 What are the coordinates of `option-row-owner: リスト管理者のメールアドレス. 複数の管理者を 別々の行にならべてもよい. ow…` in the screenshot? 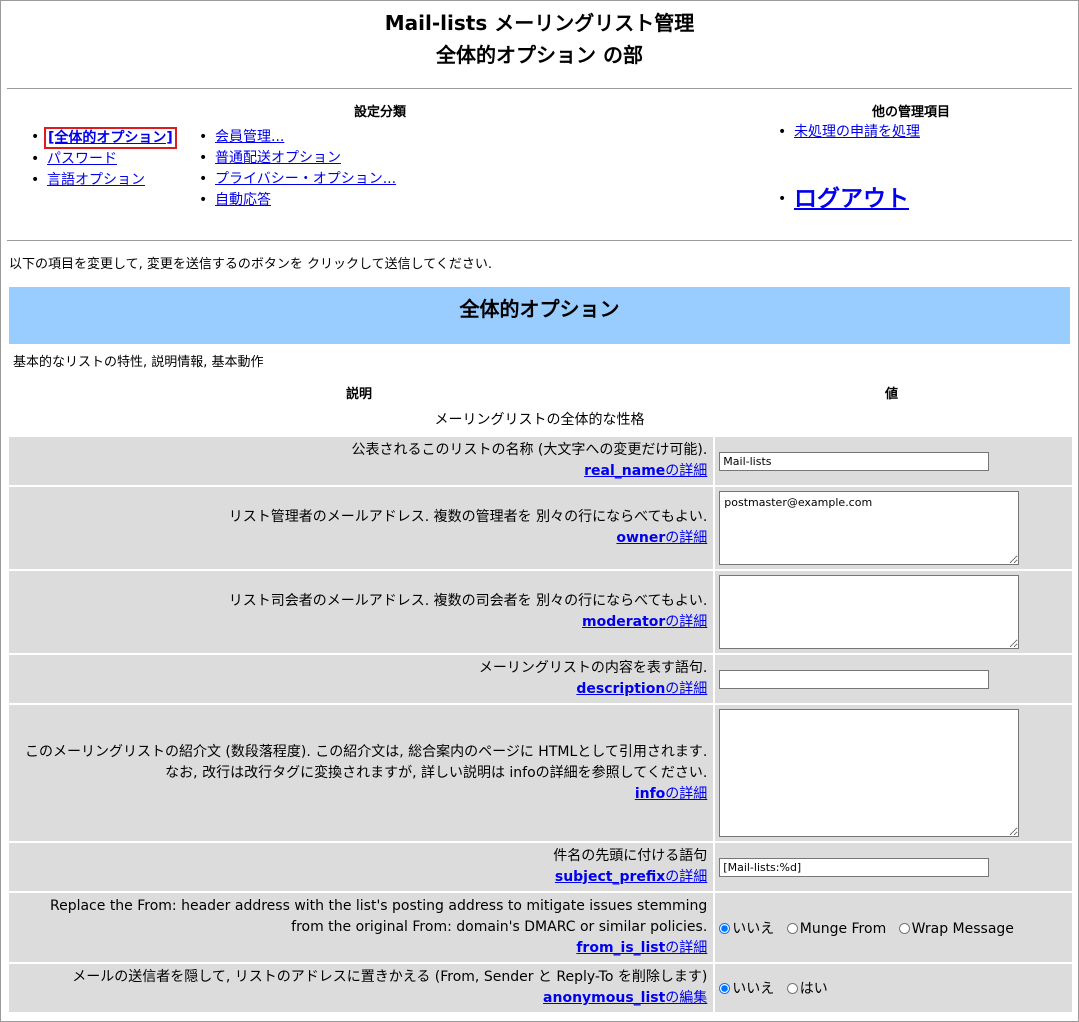 It's located at (540, 528).